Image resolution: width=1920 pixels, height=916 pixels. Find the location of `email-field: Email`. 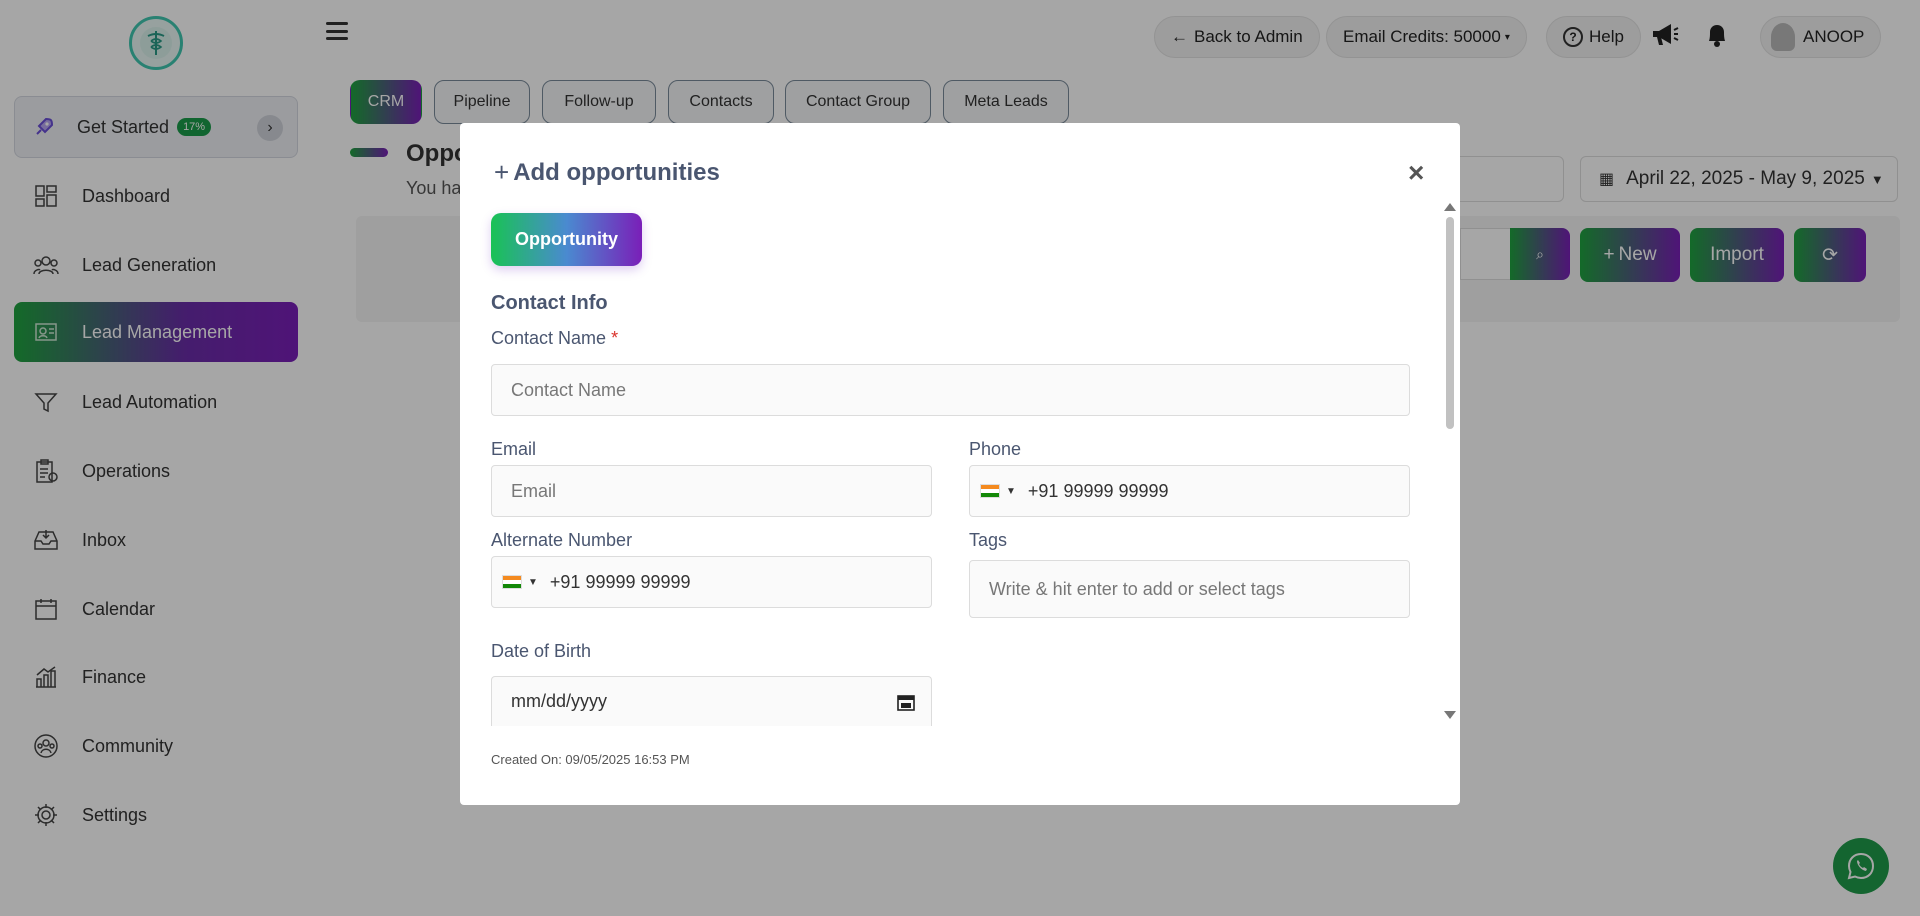

email-field: Email is located at coordinates (711, 491).